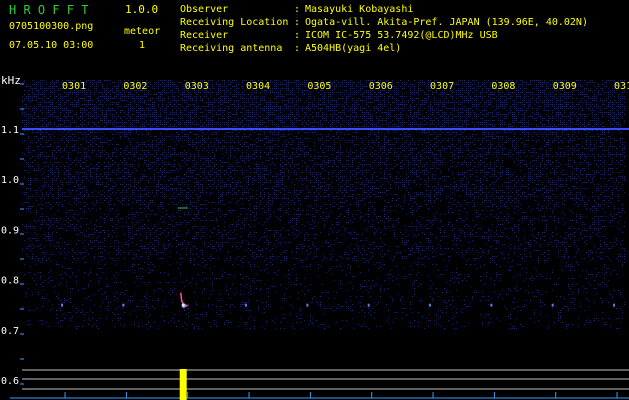 Image resolution: width=629 pixels, height=400 pixels. Describe the element at coordinates (183, 305) in the screenshot. I see `meteor-echo-core` at that location.